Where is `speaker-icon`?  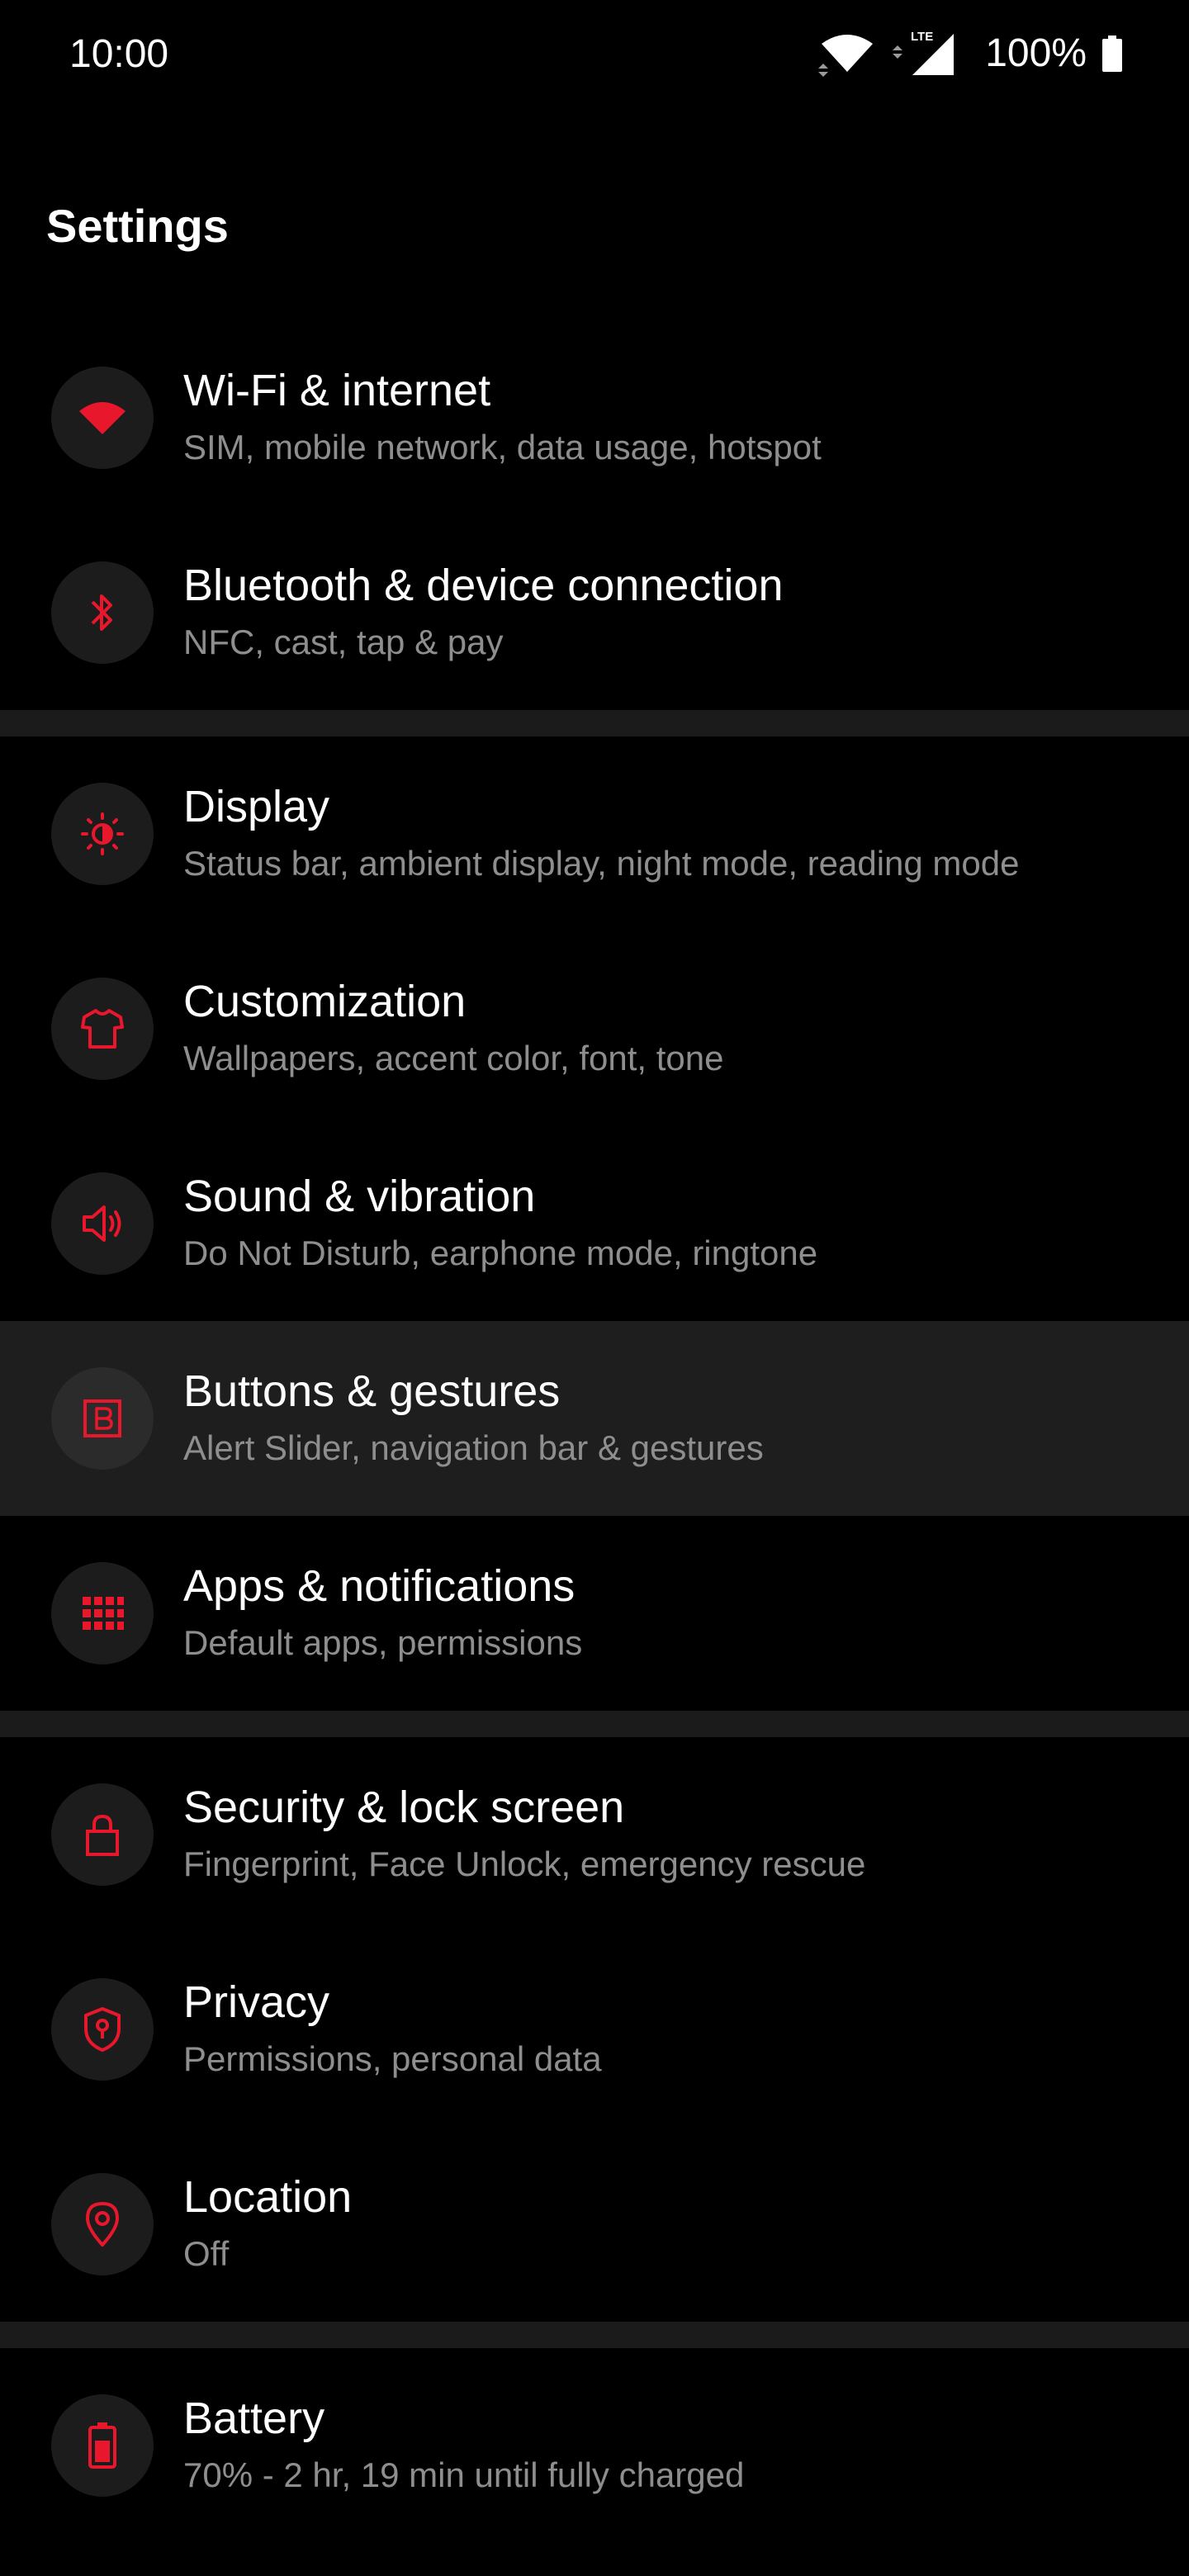 speaker-icon is located at coordinates (102, 1223).